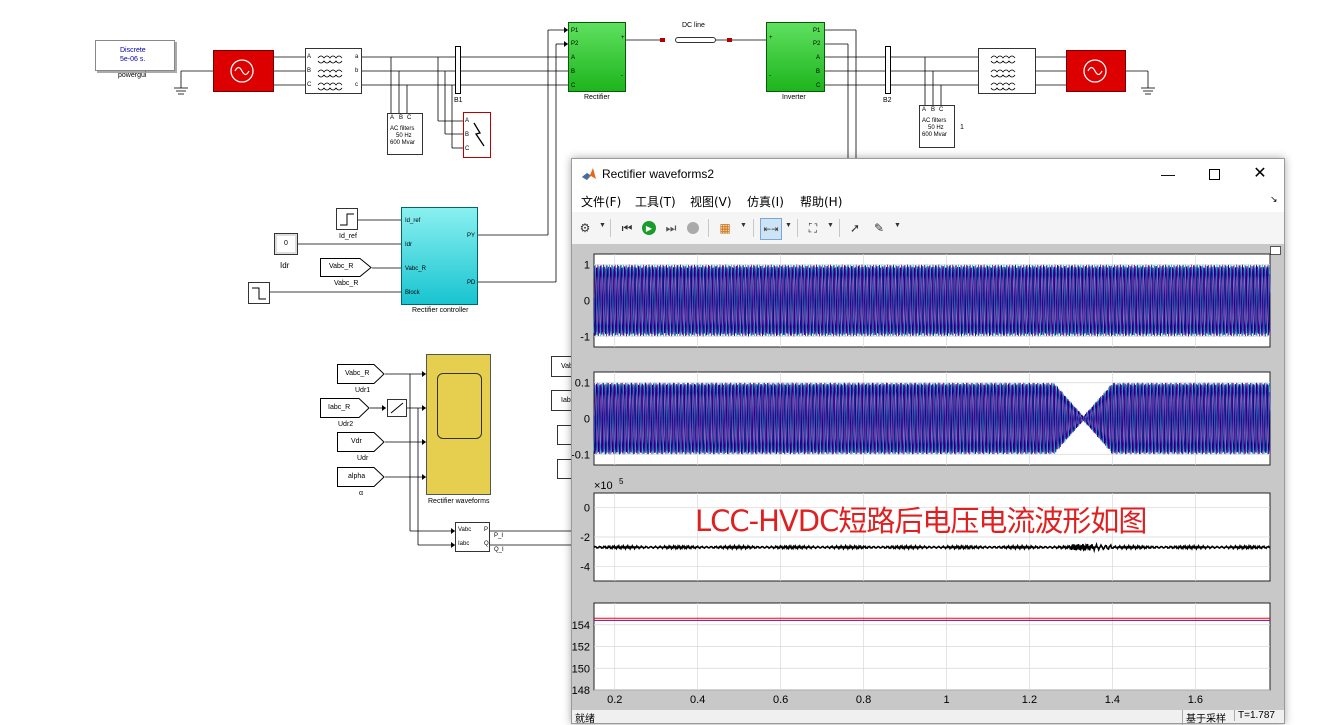  Describe the element at coordinates (363, 458) in the screenshot. I see `from-label: Udr` at that location.